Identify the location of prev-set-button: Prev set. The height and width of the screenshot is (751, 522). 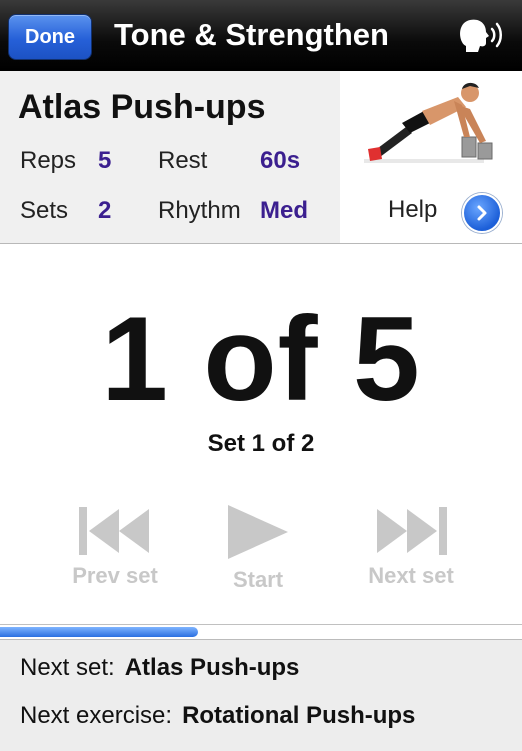
(115, 547).